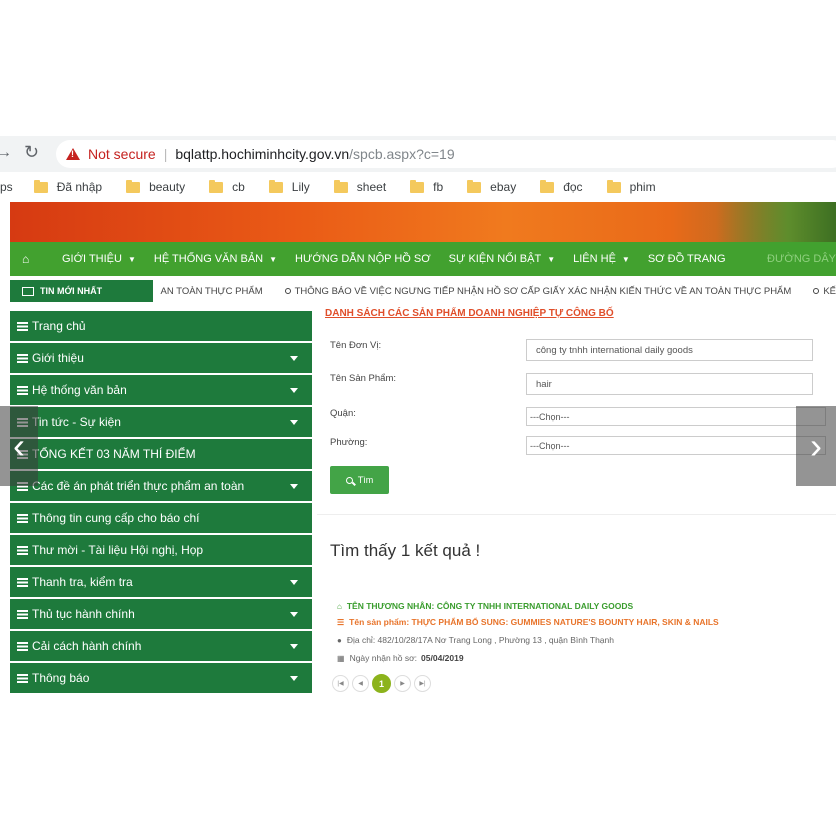 The image size is (836, 836). Describe the element at coordinates (502, 259) in the screenshot. I see `menu-item-su-kien: SỰ KIỆN NỔI BẬT ▼` at that location.